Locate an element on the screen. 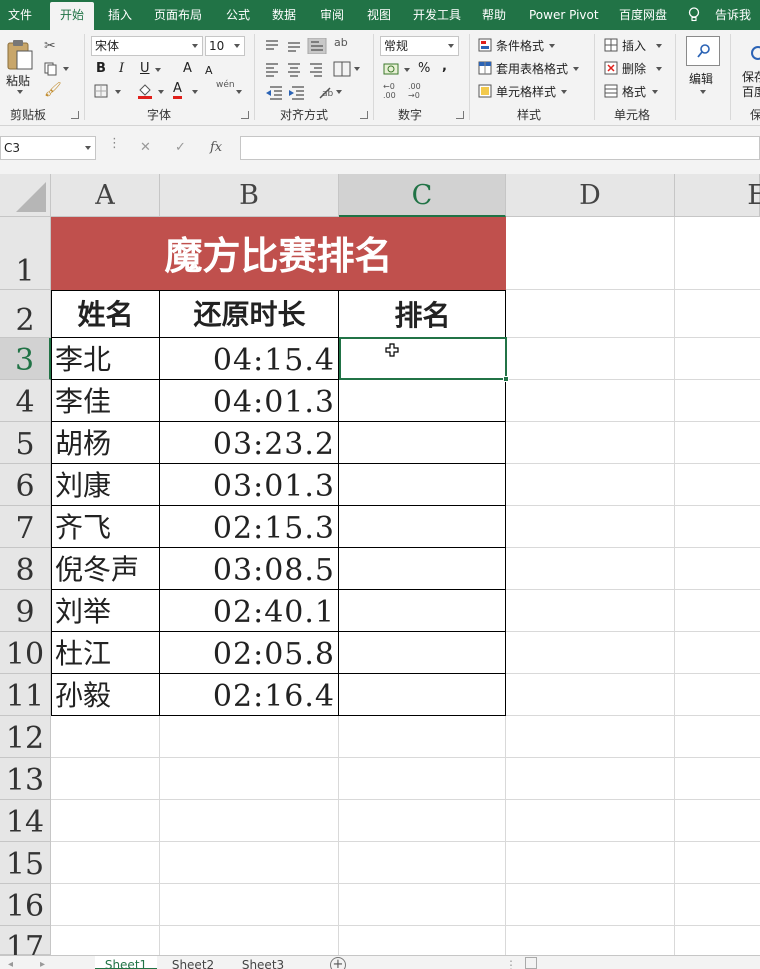 Image resolution: width=760 pixels, height=969 pixels. font-color-dropdown-icon is located at coordinates (195, 92).